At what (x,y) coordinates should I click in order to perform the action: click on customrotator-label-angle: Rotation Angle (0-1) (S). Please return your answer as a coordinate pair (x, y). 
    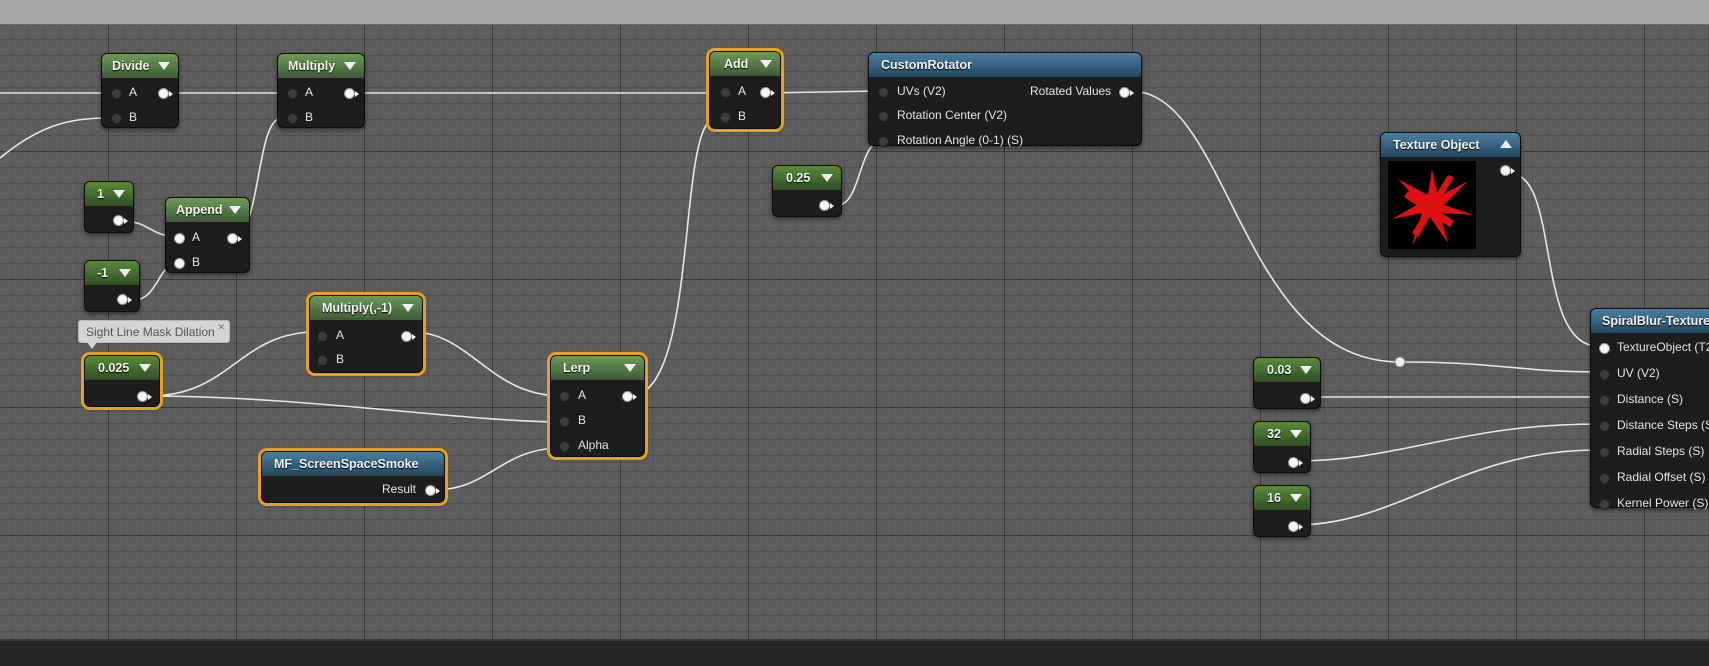
    Looking at the image, I should click on (960, 140).